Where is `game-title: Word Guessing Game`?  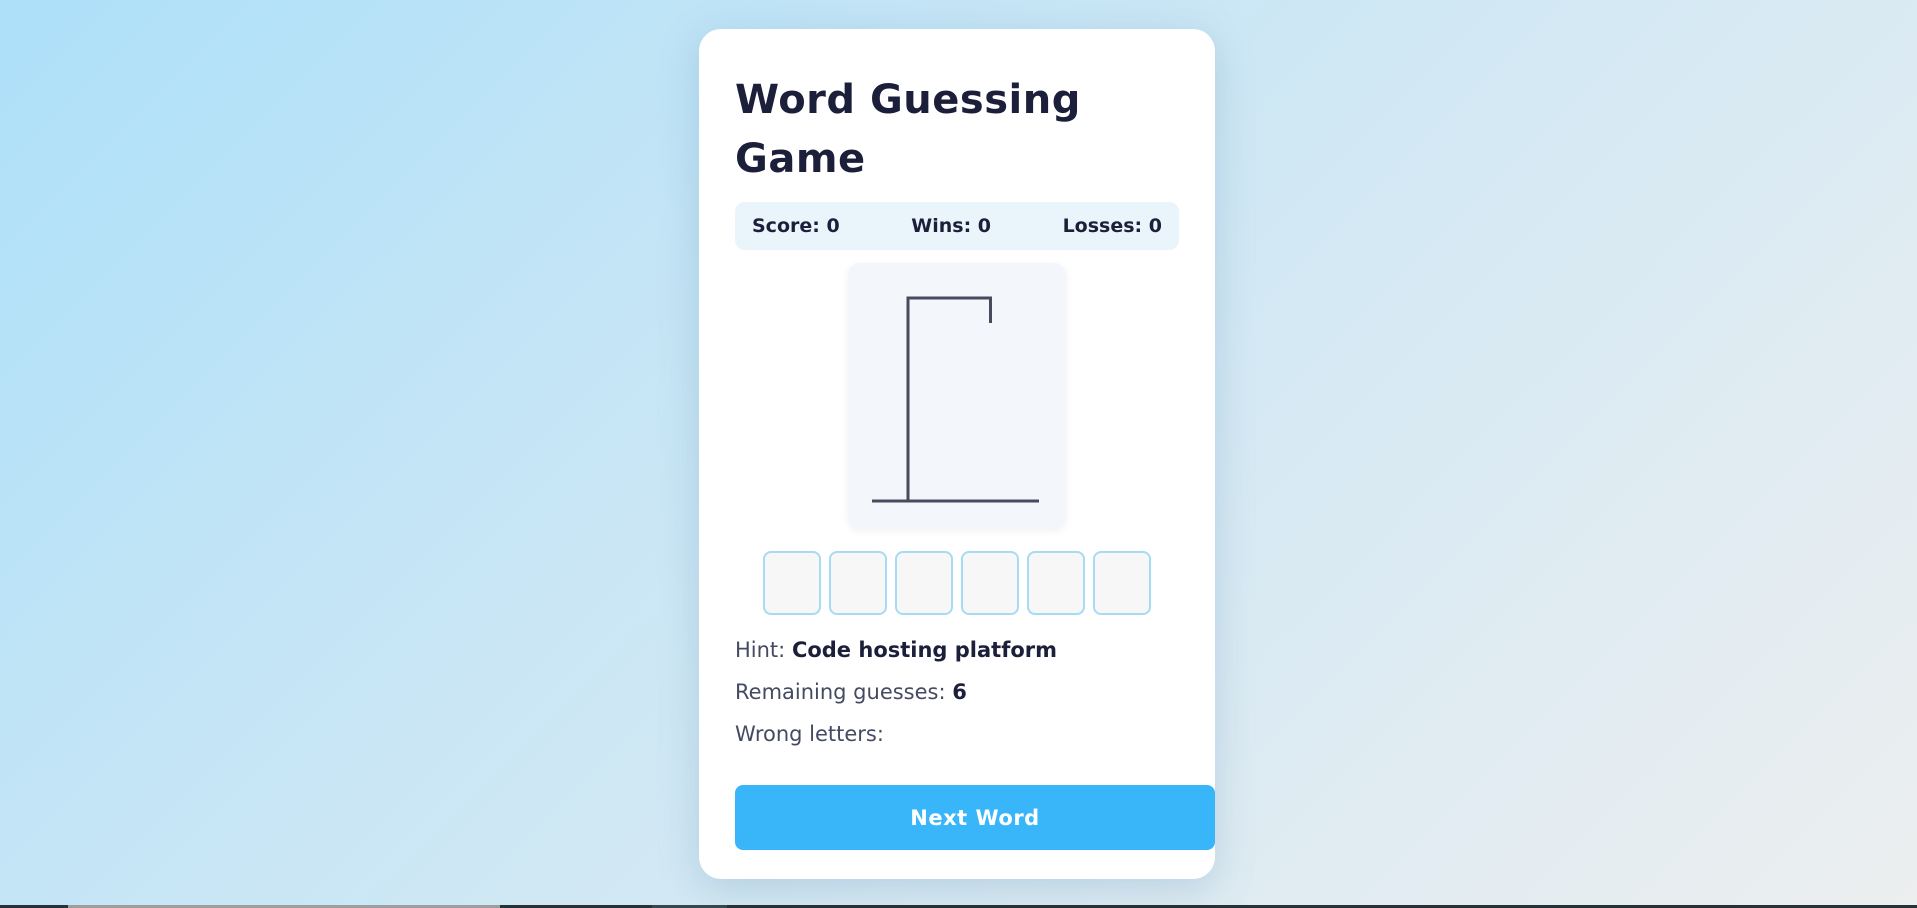 game-title: Word Guessing Game is located at coordinates (908, 129).